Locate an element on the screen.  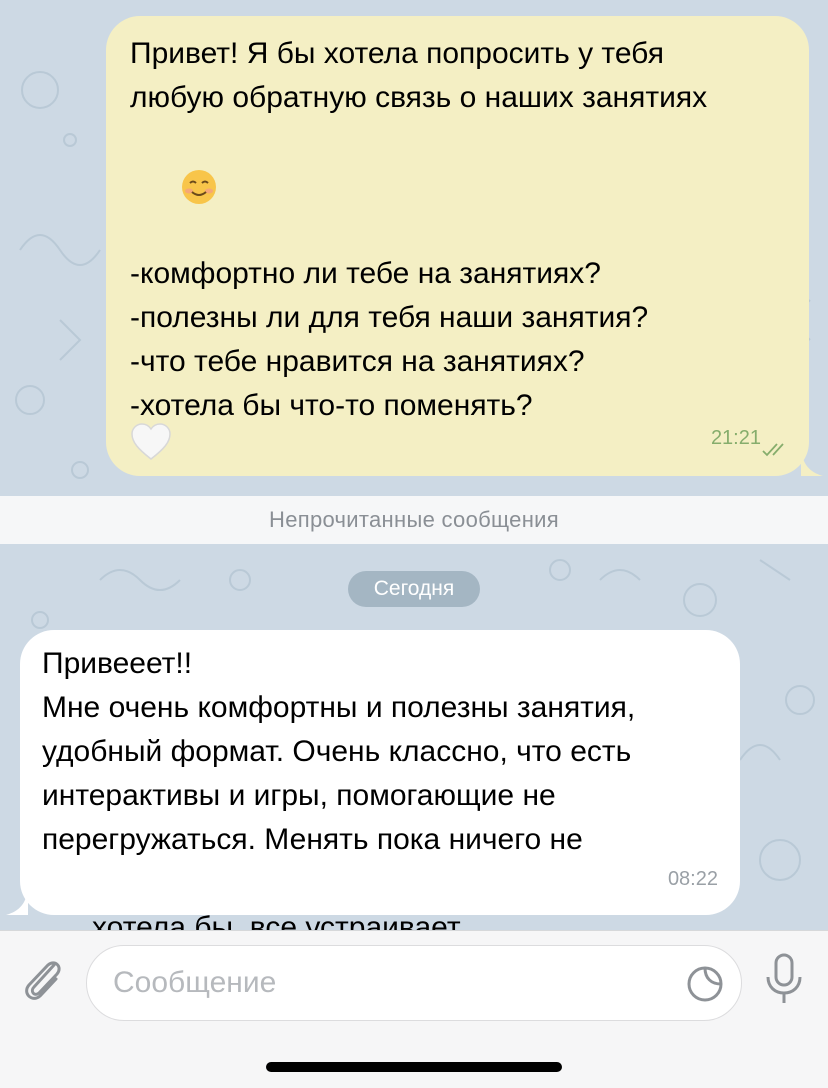
message-text-line: Привет! Я бы хотела попросить у тебя is located at coordinates (397, 53).